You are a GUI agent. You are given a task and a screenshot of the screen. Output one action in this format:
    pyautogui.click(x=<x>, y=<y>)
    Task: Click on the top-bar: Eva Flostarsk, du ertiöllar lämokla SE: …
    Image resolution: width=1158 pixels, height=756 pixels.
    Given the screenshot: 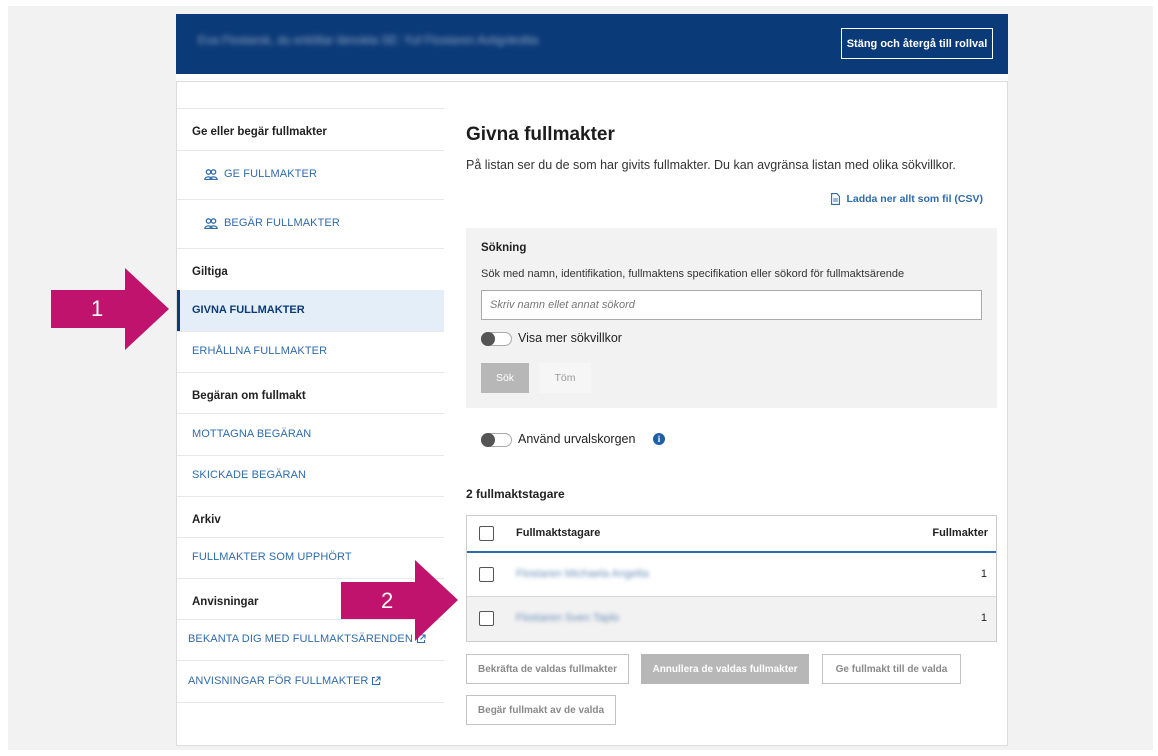 What is the action you would take?
    pyautogui.click(x=592, y=44)
    